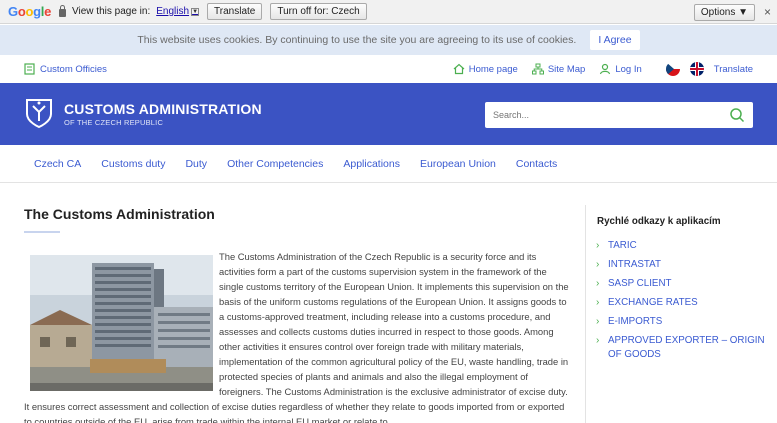 The width and height of the screenshot is (777, 423). Describe the element at coordinates (111, 11) in the screenshot. I see `view-page-label: View this page in:` at that location.